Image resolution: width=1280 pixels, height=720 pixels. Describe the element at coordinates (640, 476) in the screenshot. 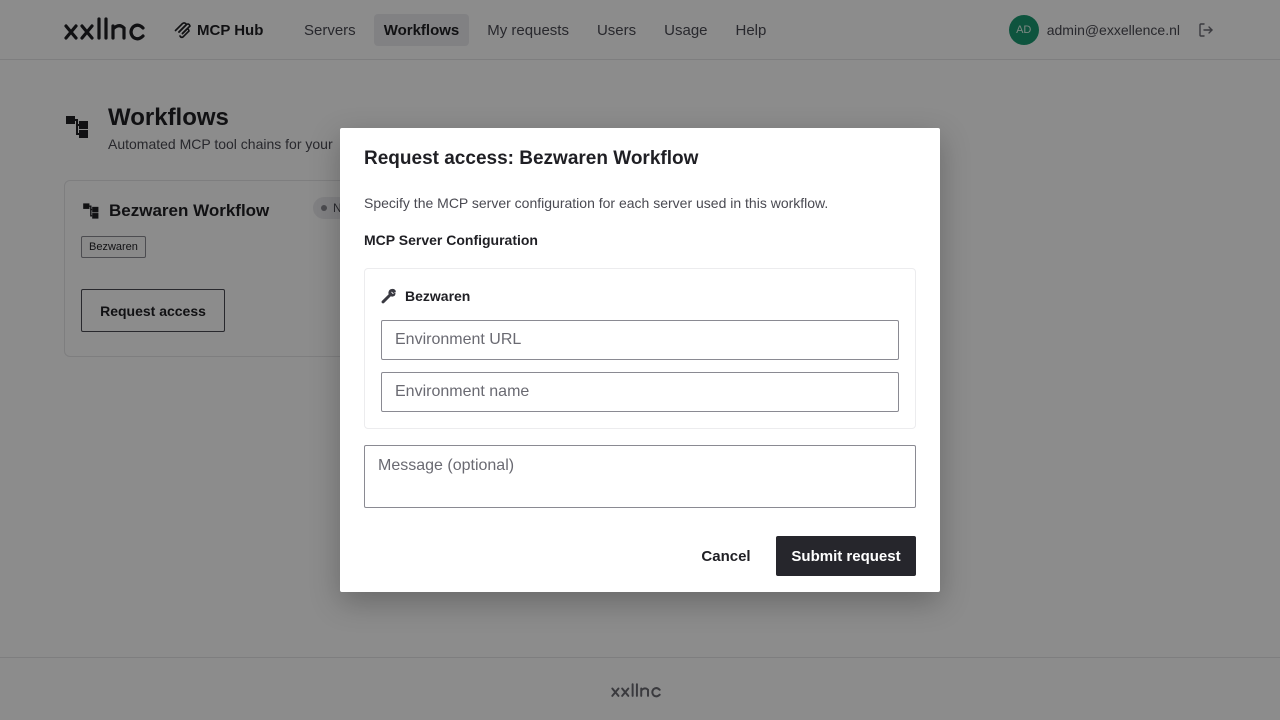

I see `message-textarea` at that location.